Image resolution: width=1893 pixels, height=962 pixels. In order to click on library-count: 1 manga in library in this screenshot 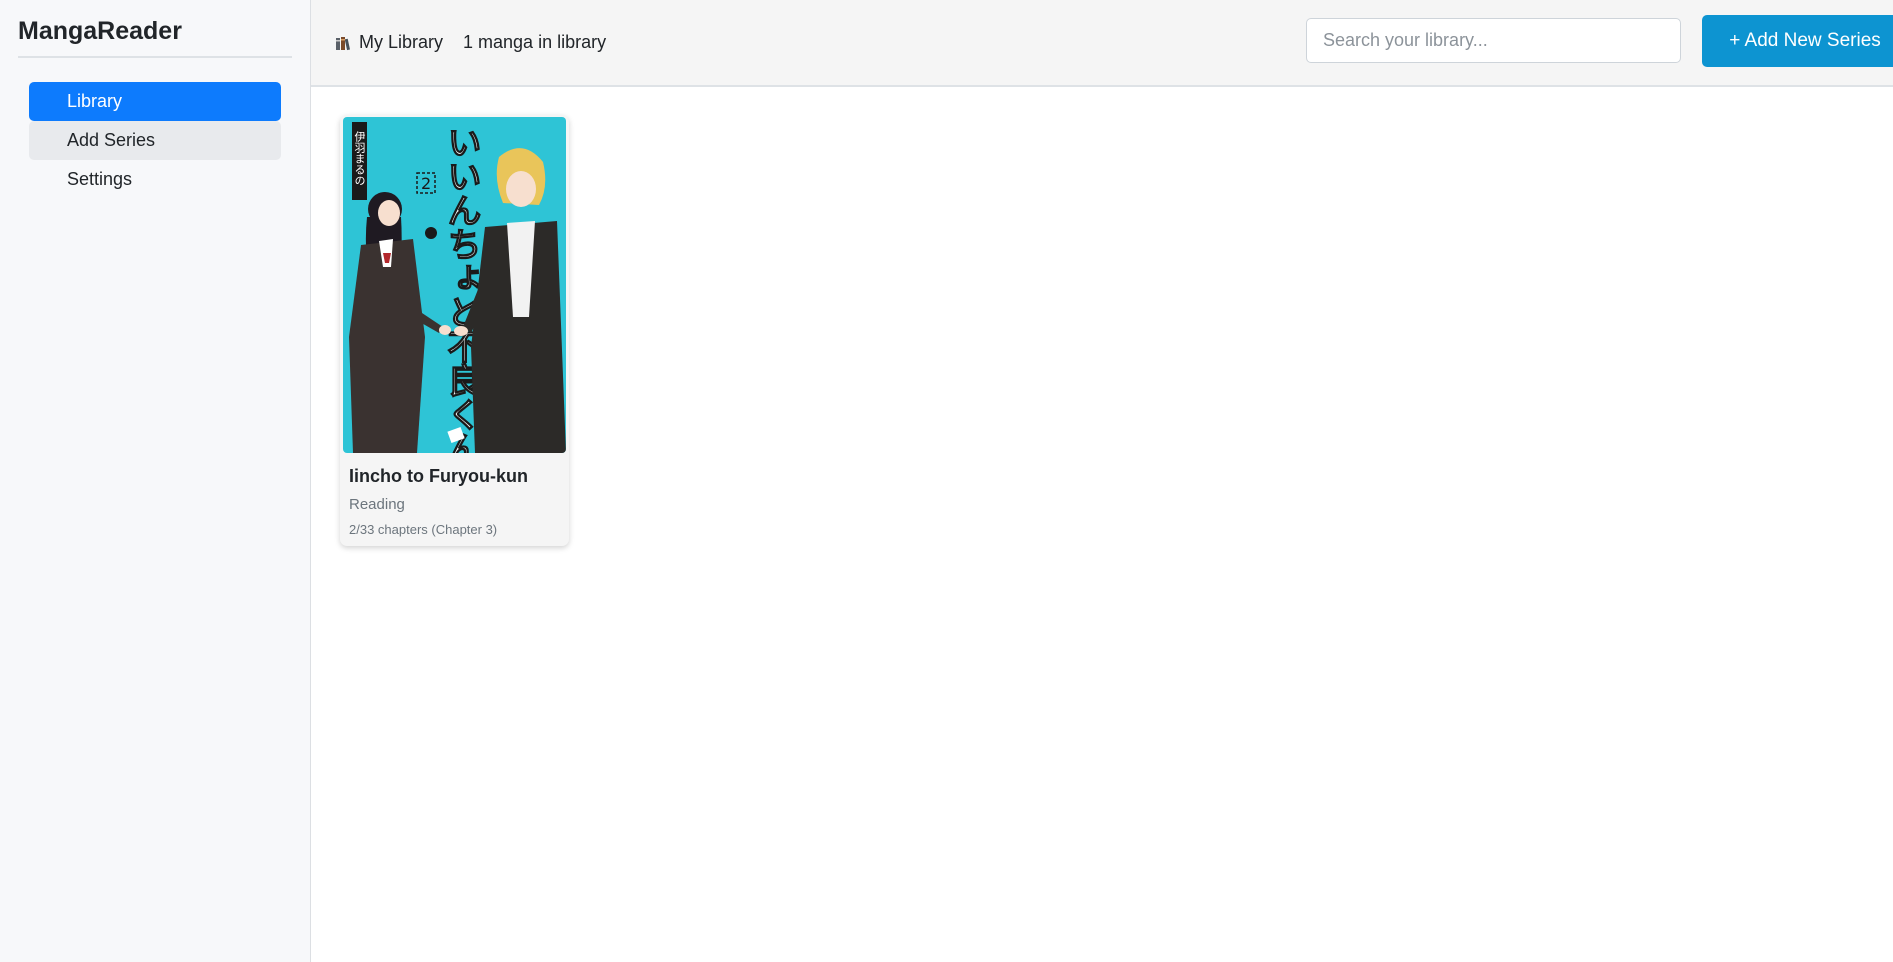, I will do `click(535, 42)`.